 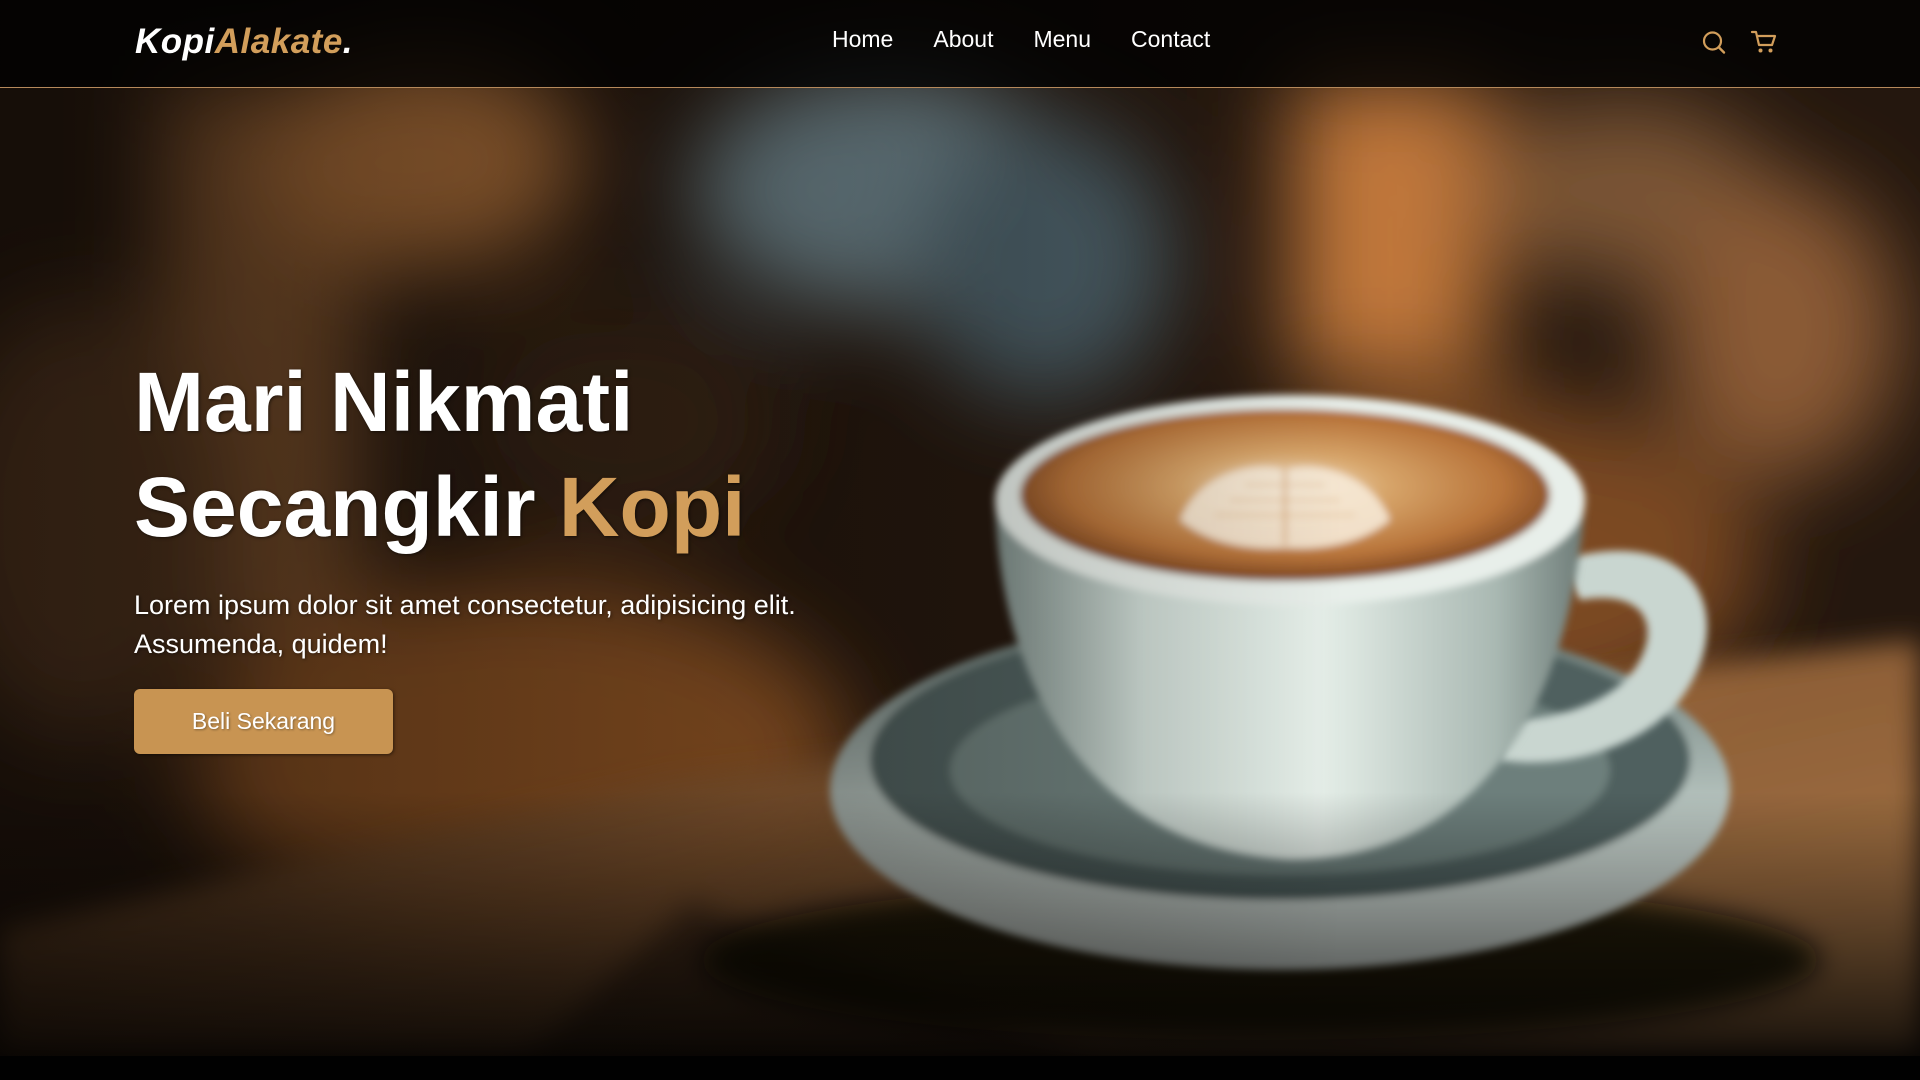 I want to click on hero-title-line2: Secangkir Kopi, so click(x=514, y=507).